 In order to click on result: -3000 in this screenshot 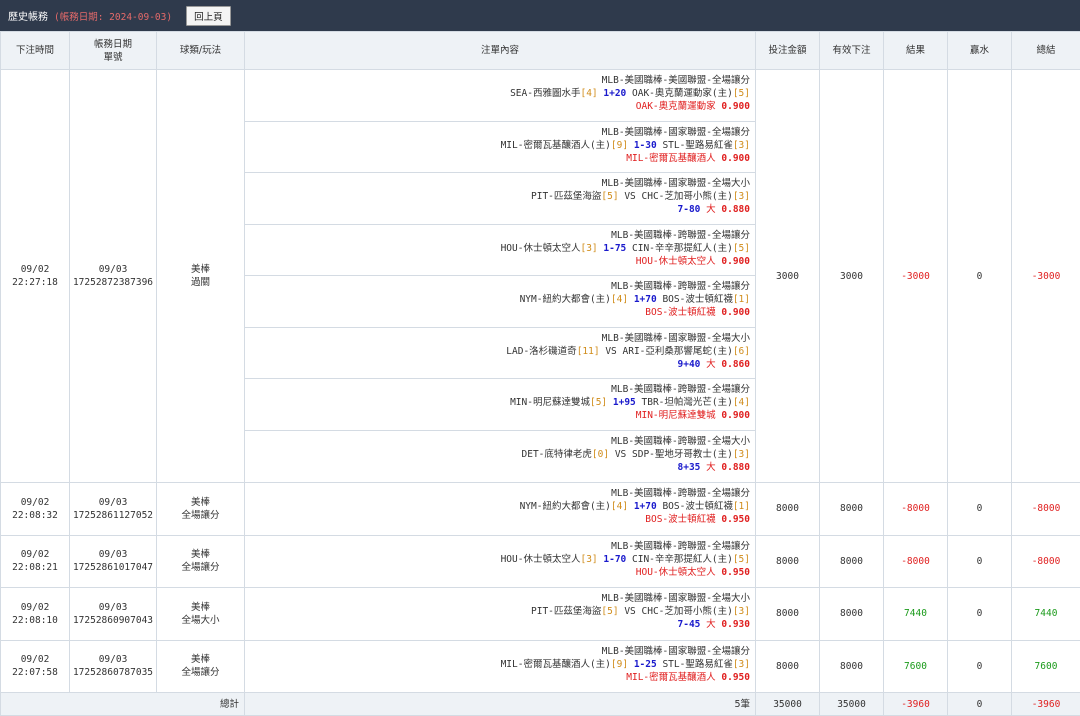, I will do `click(916, 276)`.